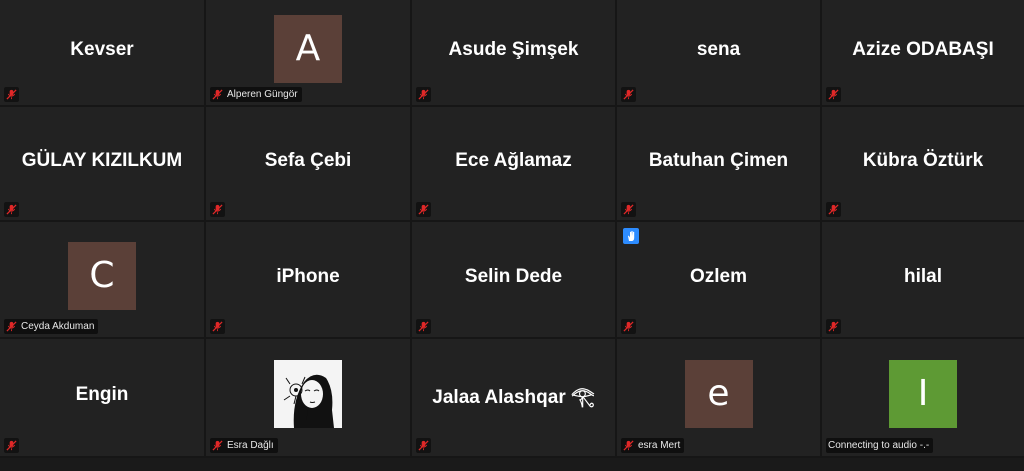 This screenshot has height=471, width=1024. I want to click on participant-label: Connecting to audio -.-, so click(880, 445).